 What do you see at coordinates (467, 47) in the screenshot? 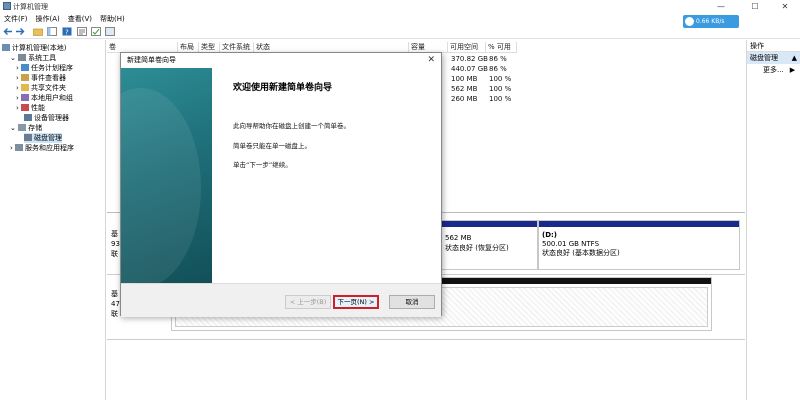
I see `col-free-space: 可用空间` at bounding box center [467, 47].